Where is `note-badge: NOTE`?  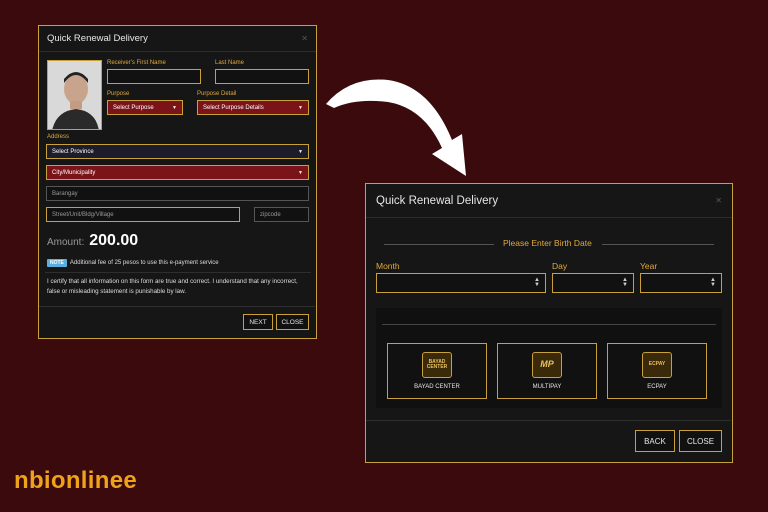 note-badge: NOTE is located at coordinates (57, 263).